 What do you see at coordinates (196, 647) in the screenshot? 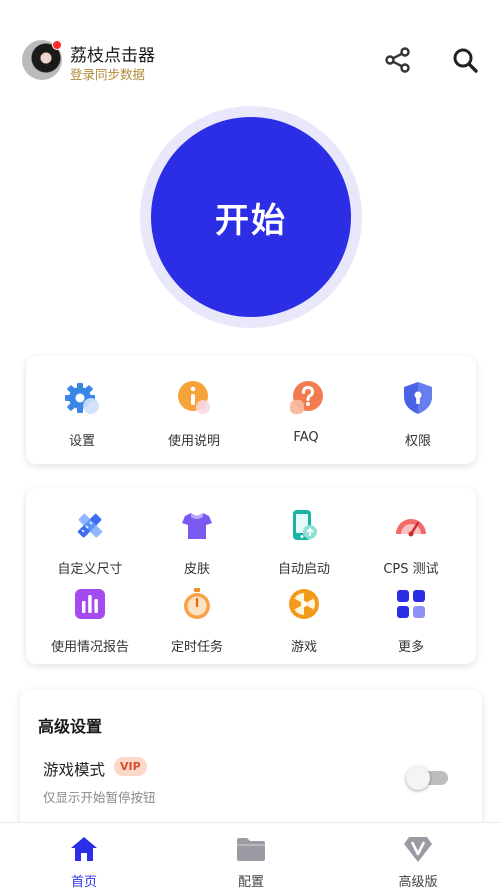
I see `scheduled-task-label: 定时任务` at bounding box center [196, 647].